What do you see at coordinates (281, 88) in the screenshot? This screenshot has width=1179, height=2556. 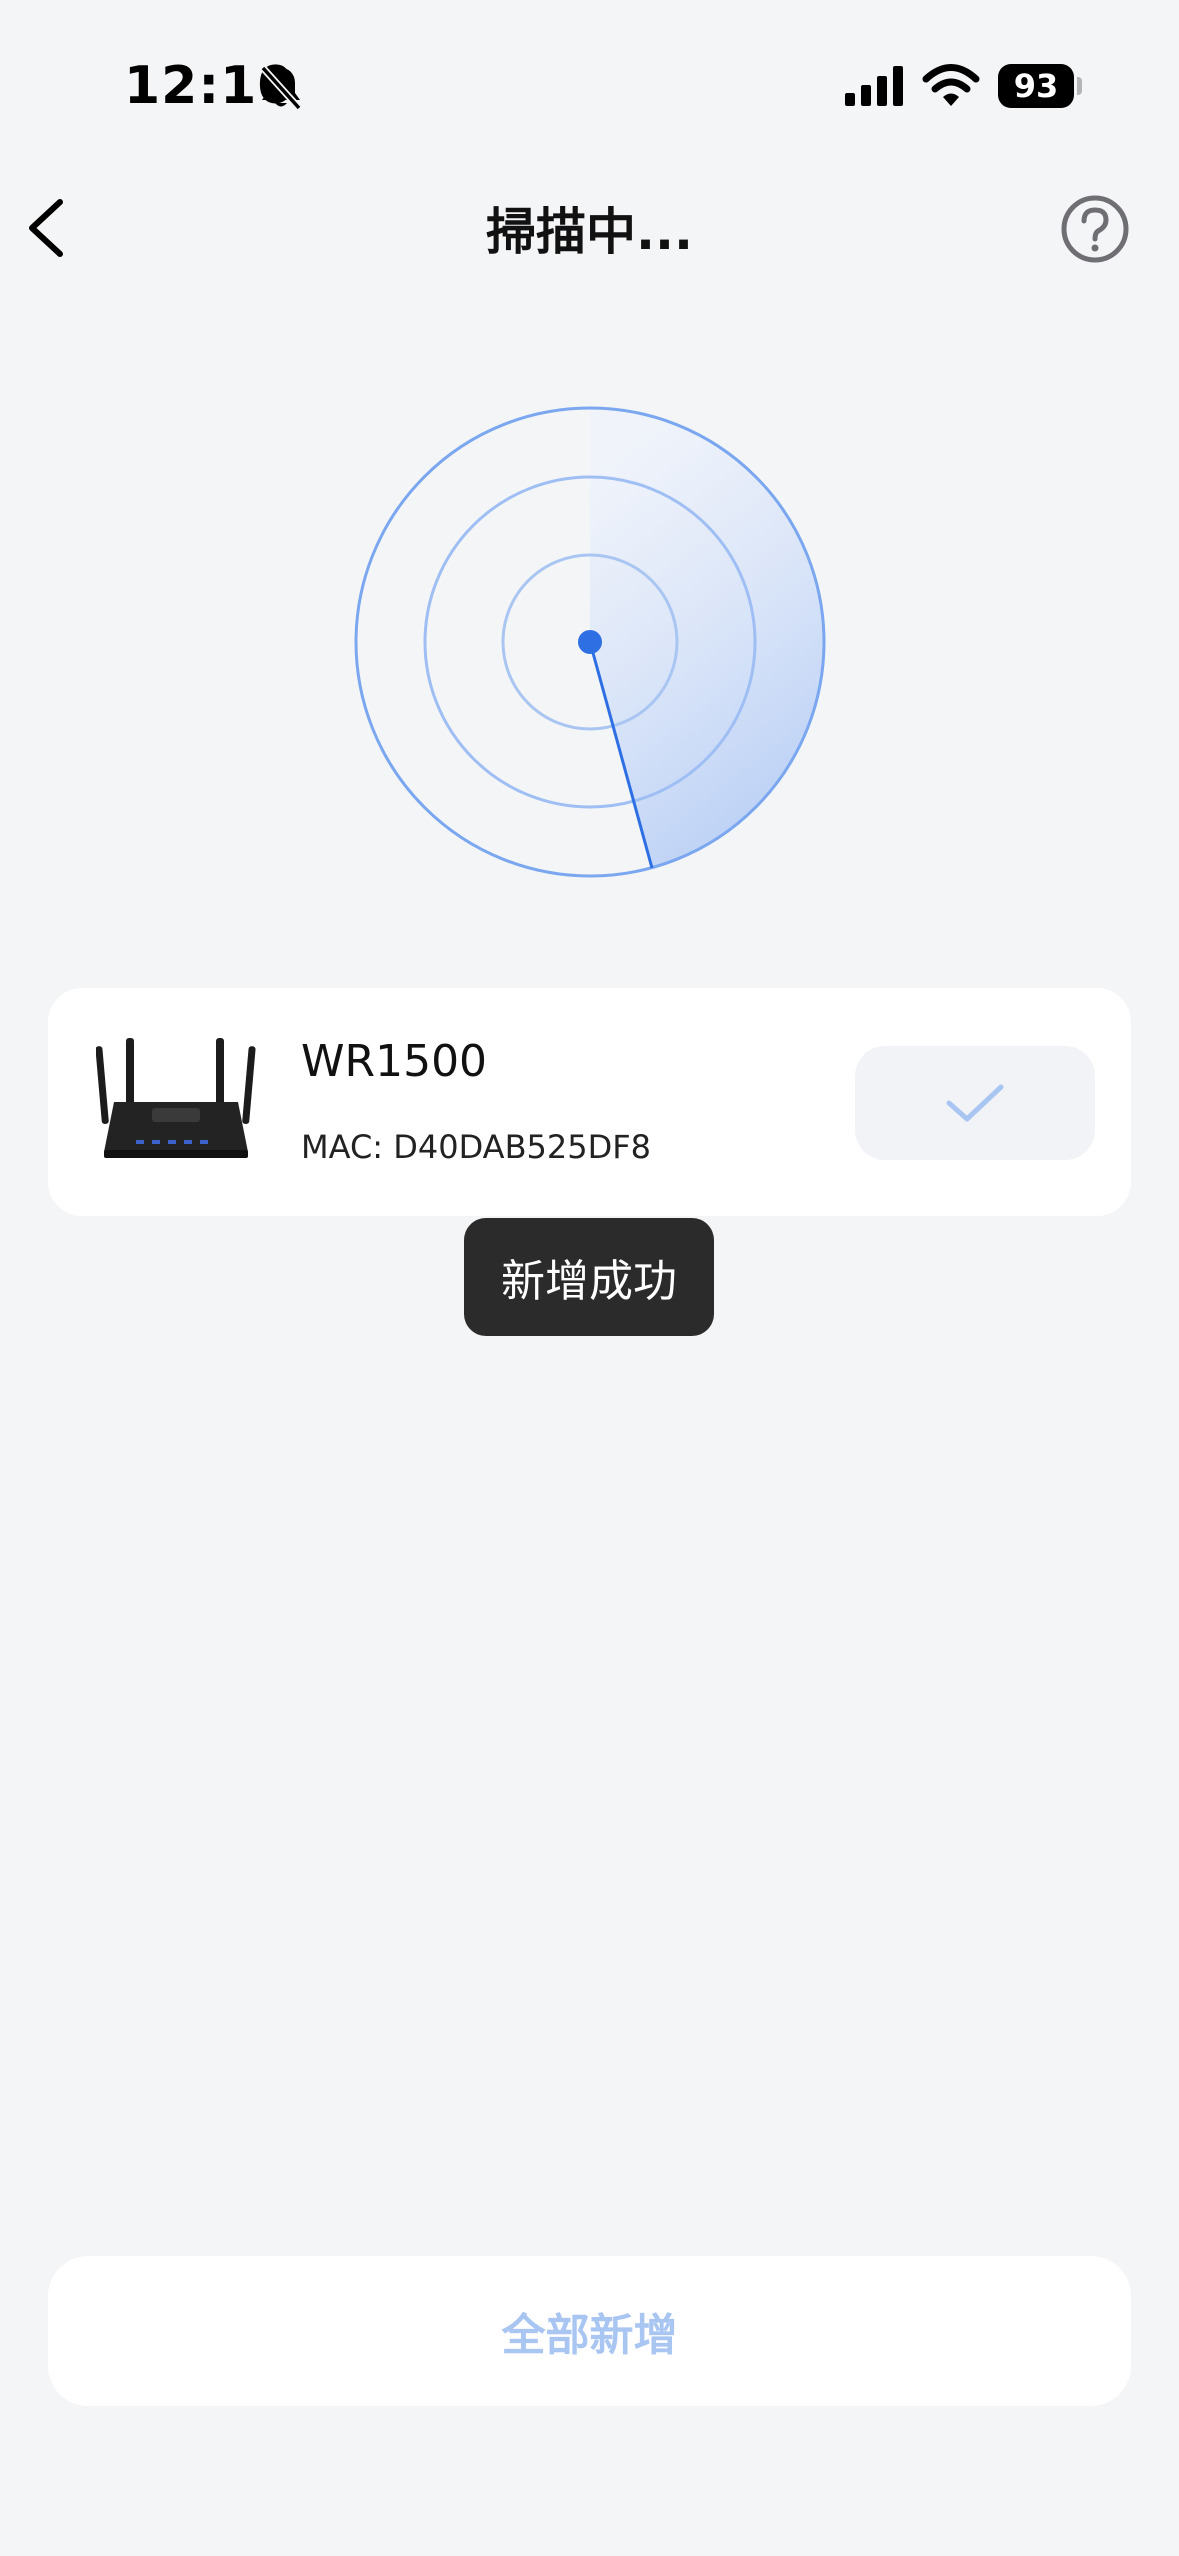 I see `bell-slash-icon` at bounding box center [281, 88].